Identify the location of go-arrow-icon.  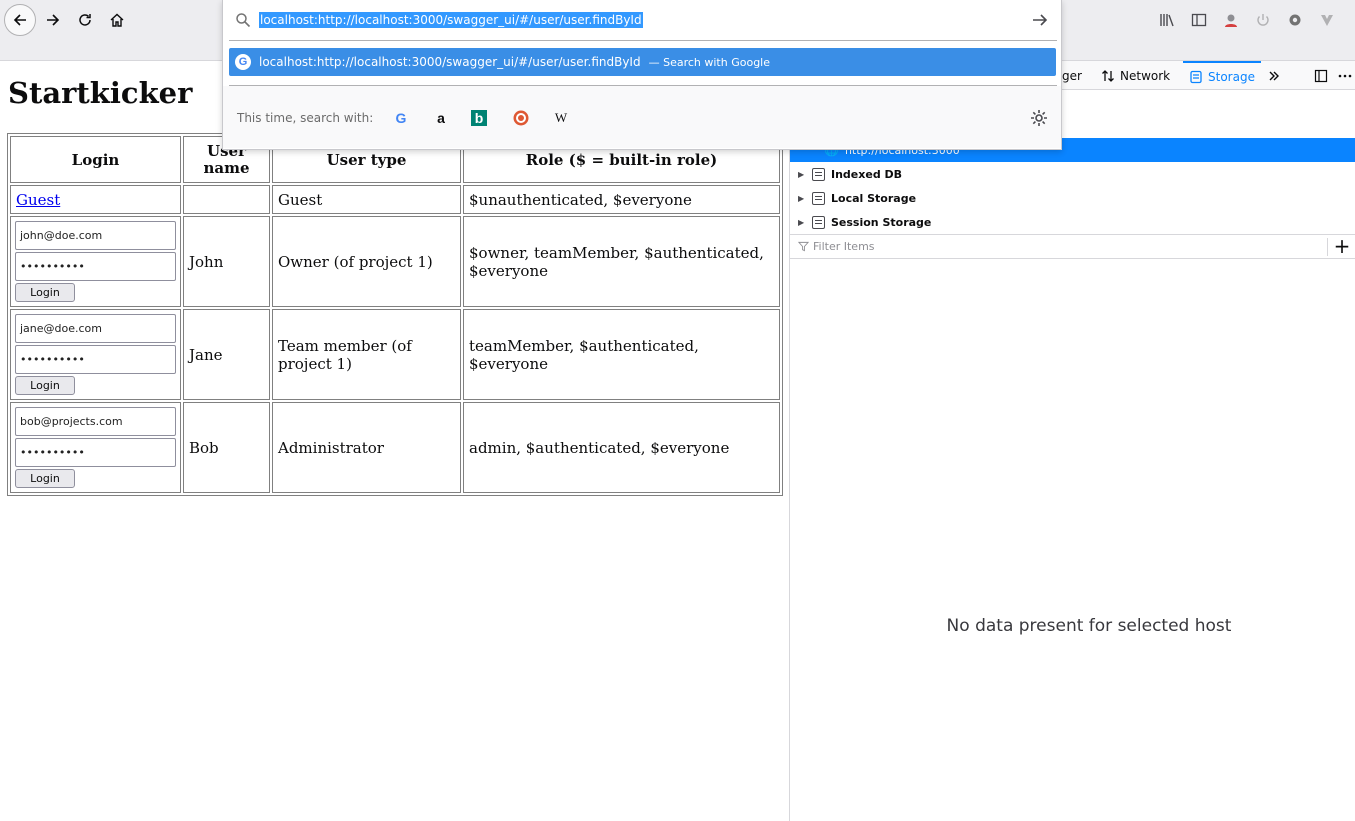
(1040, 20).